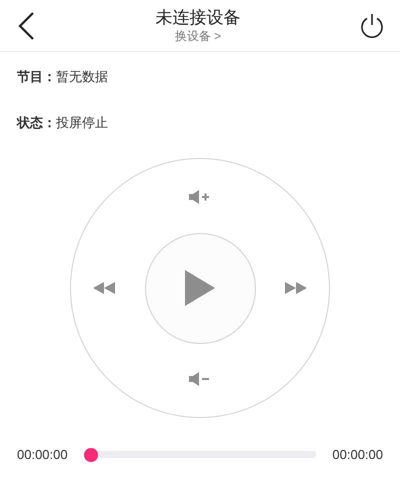 Image resolution: width=400 pixels, height=494 pixels. What do you see at coordinates (82, 77) in the screenshot?
I see `info-value: 暂无数据` at bounding box center [82, 77].